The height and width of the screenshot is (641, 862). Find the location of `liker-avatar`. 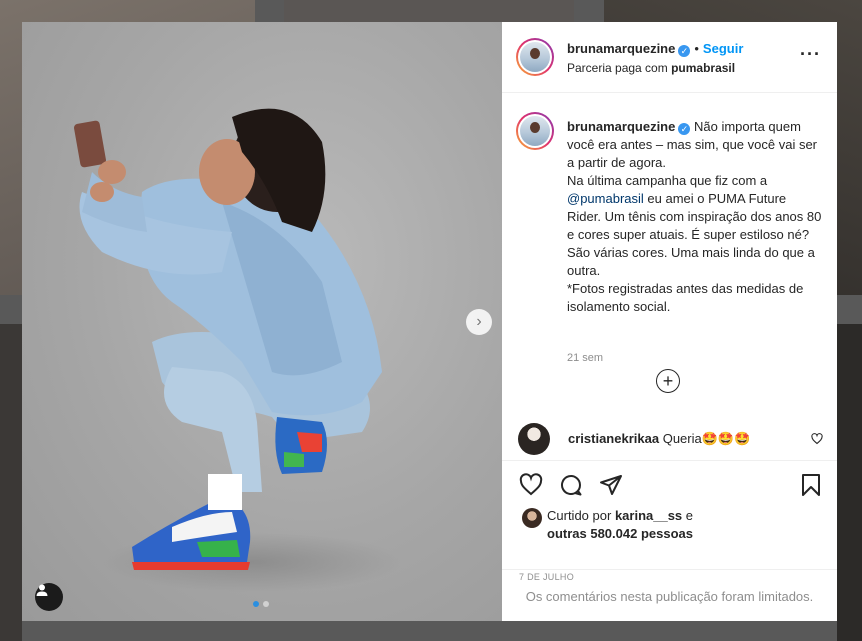

liker-avatar is located at coordinates (532, 518).